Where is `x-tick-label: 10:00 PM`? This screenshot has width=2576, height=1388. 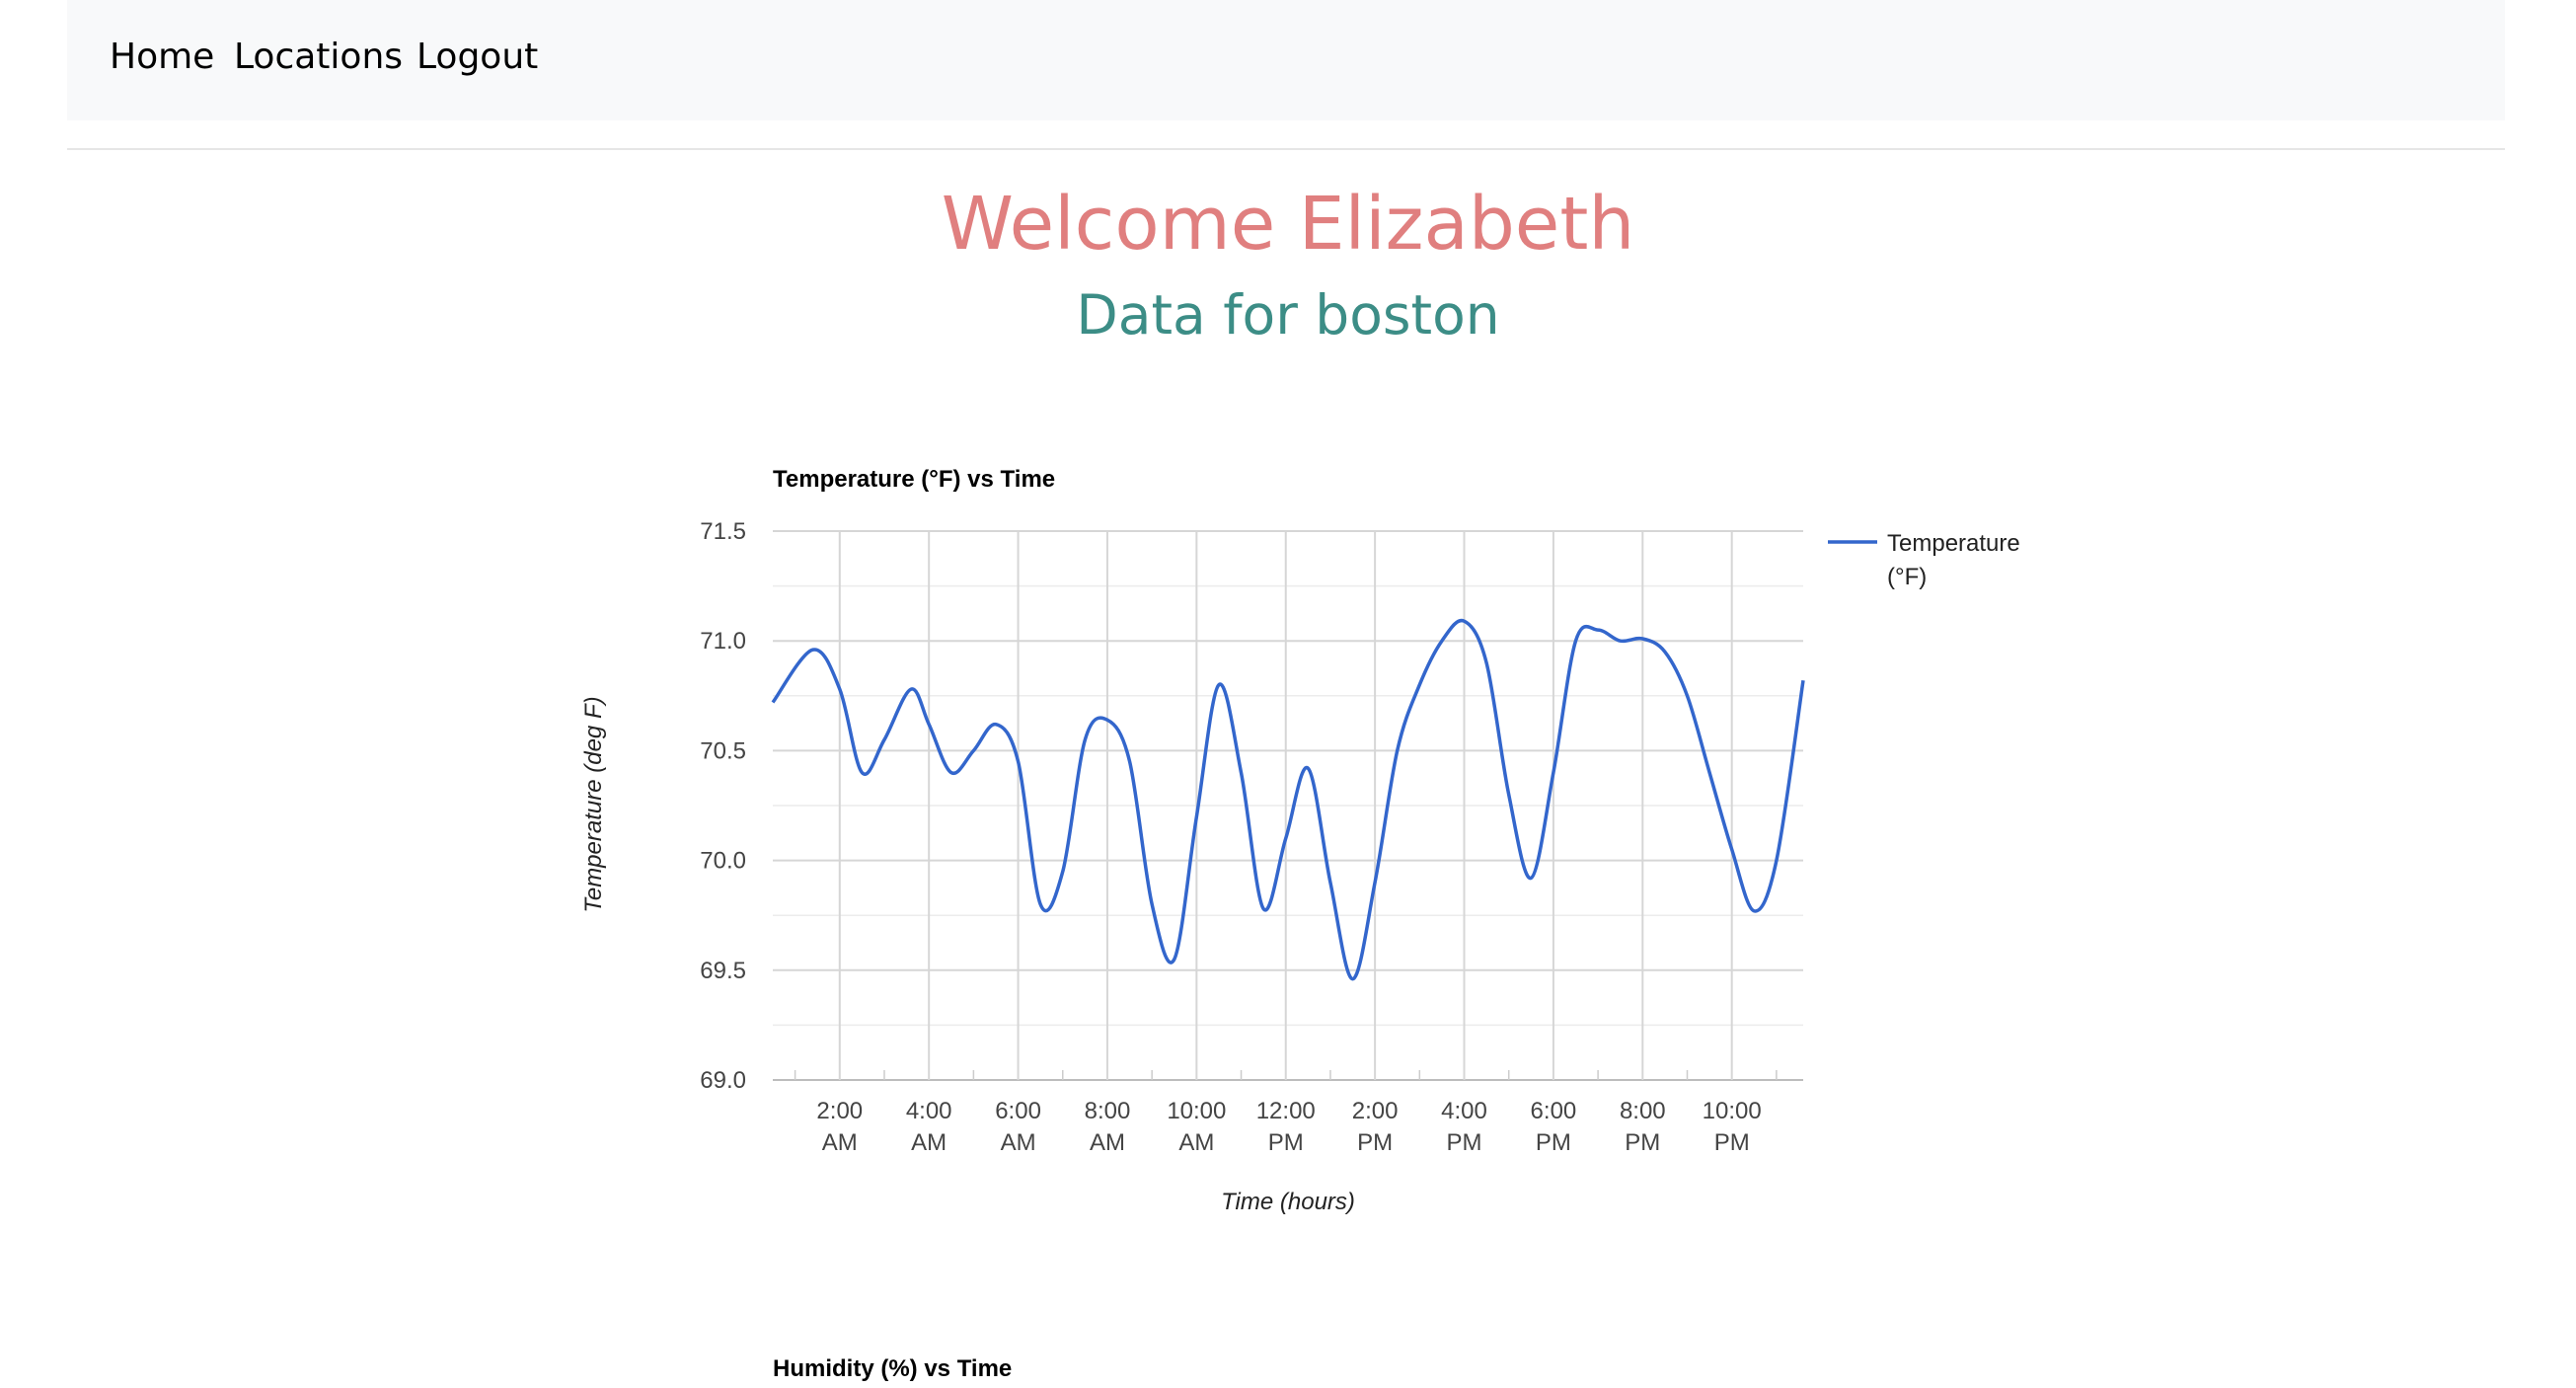
x-tick-label: 10:00 PM is located at coordinates (1732, 1127).